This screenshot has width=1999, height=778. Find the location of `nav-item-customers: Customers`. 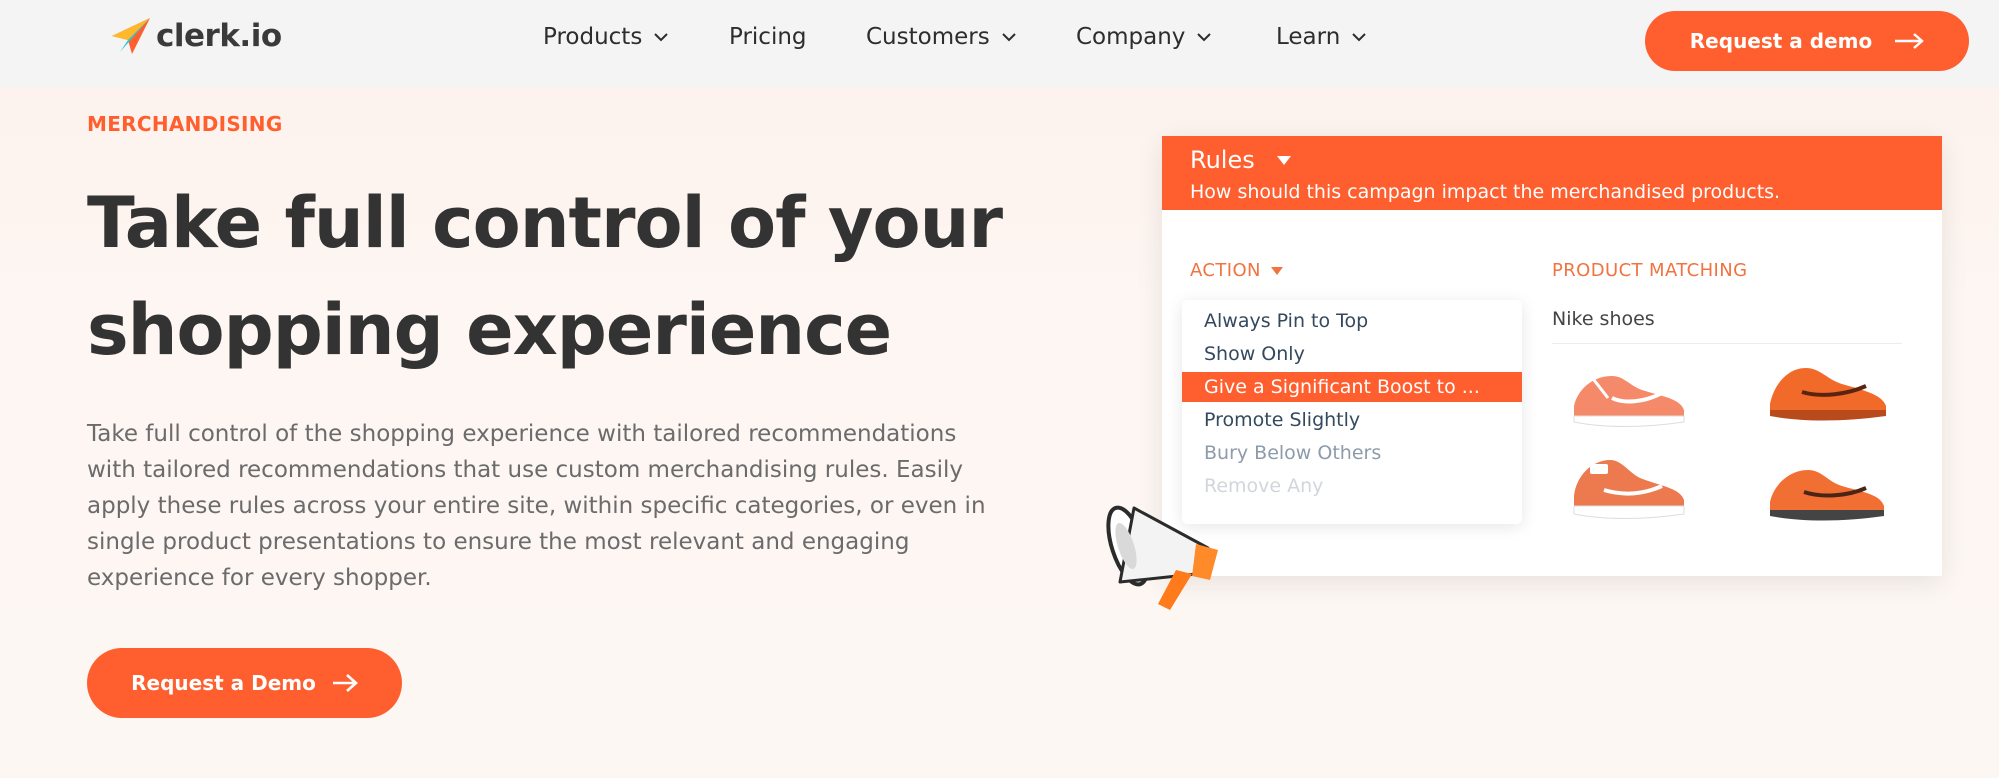

nav-item-customers: Customers is located at coordinates (941, 37).